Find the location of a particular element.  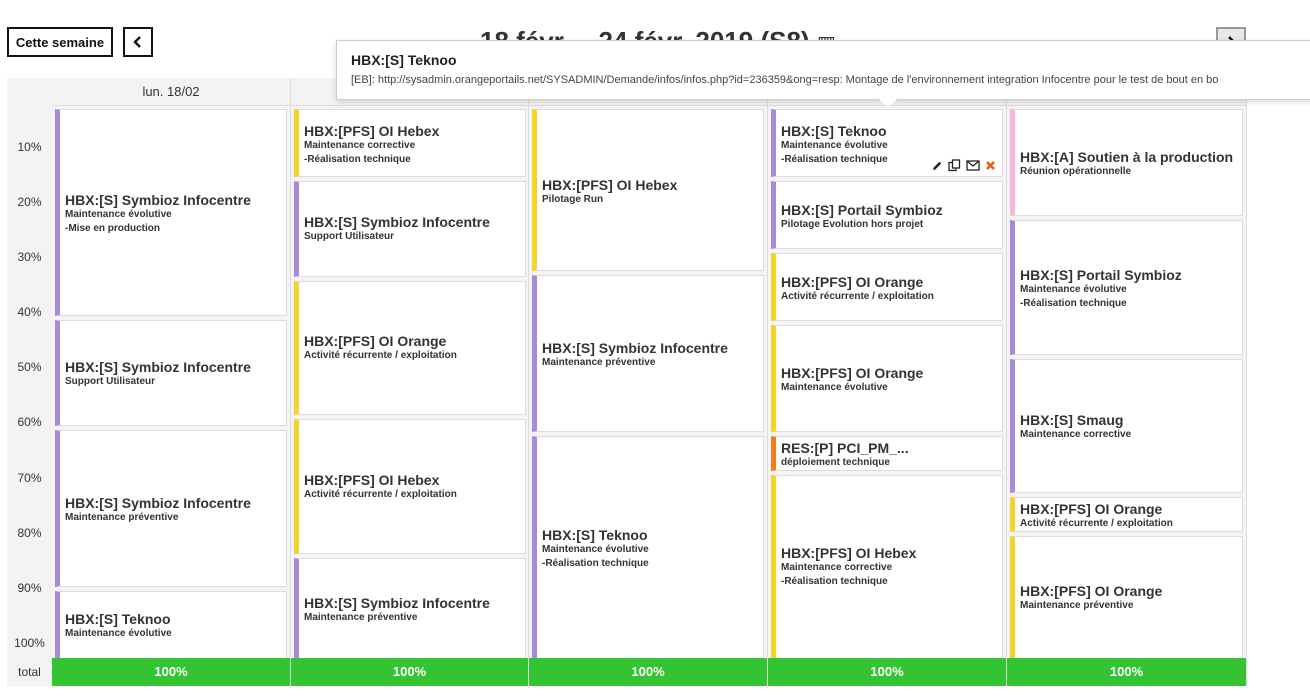

total-label: total is located at coordinates (29, 672).